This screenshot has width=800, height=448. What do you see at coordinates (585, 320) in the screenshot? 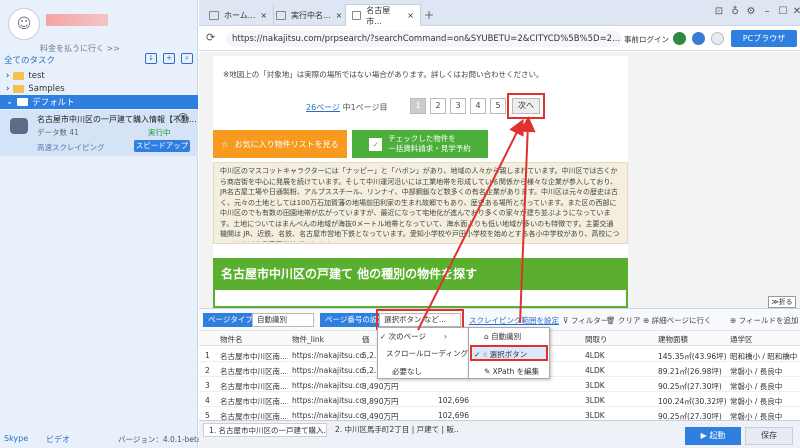
I see `filter-button: ⊽ フィルター` at bounding box center [585, 320].